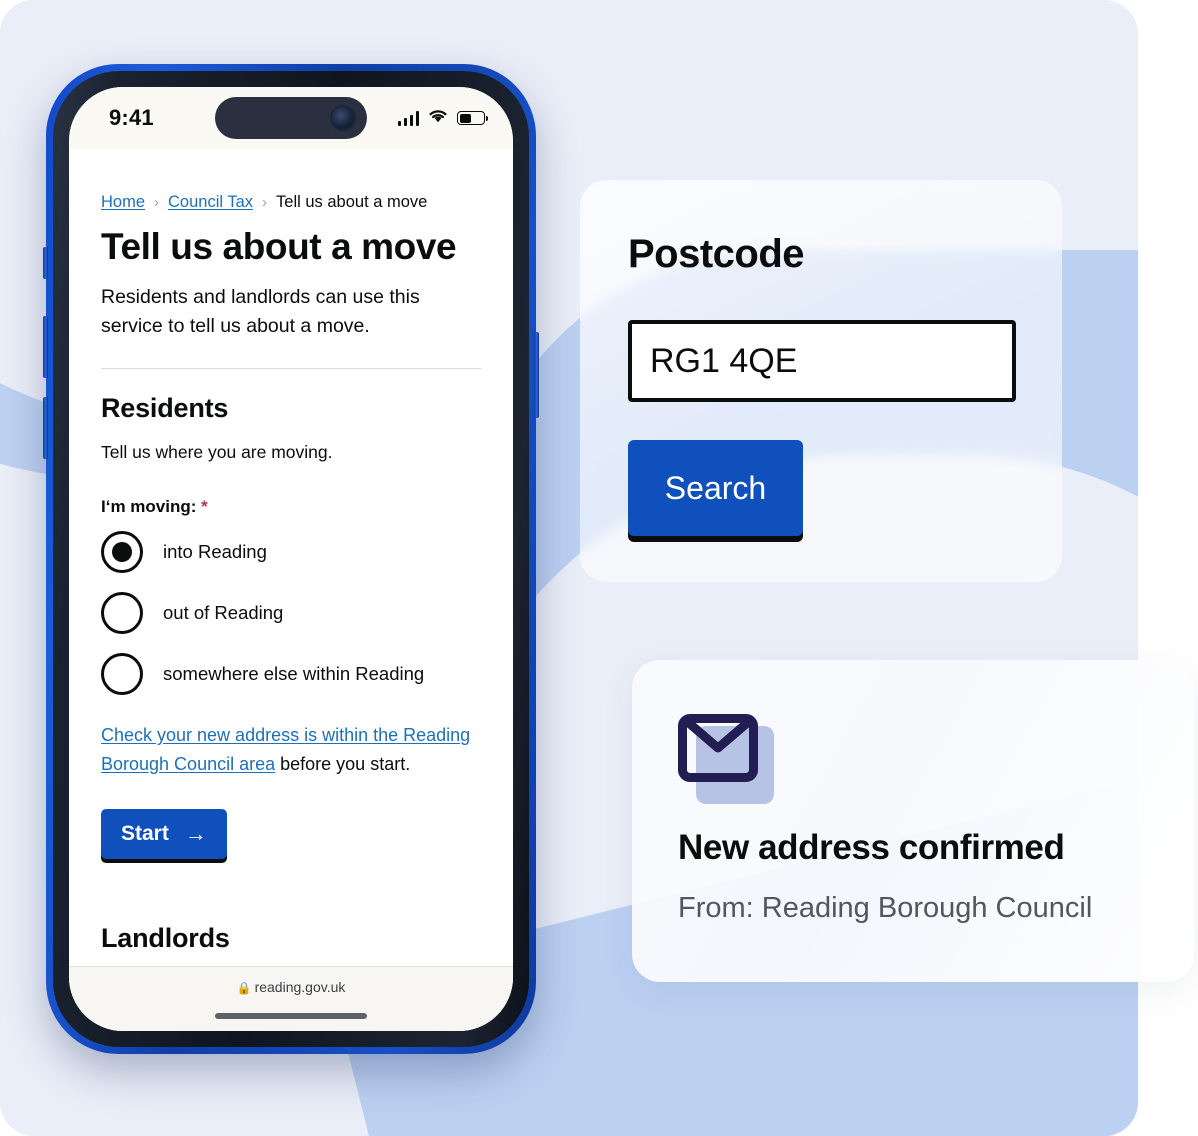  Describe the element at coordinates (438, 118) in the screenshot. I see `wifi-icon` at that location.